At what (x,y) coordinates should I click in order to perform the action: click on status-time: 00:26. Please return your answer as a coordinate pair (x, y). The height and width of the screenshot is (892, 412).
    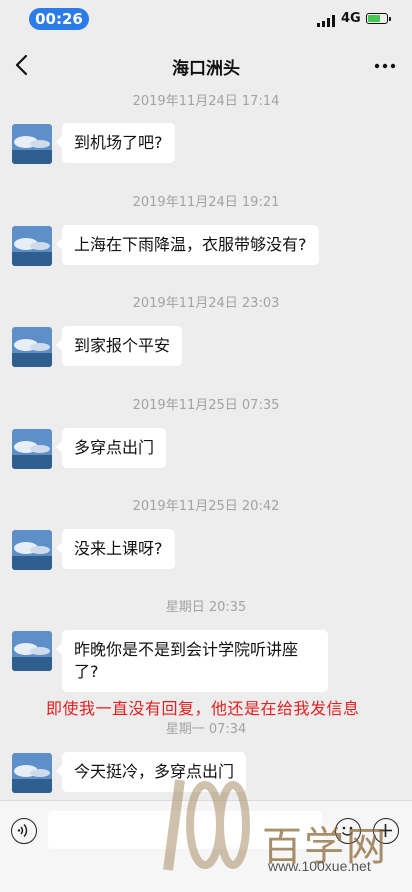
    Looking at the image, I should click on (59, 19).